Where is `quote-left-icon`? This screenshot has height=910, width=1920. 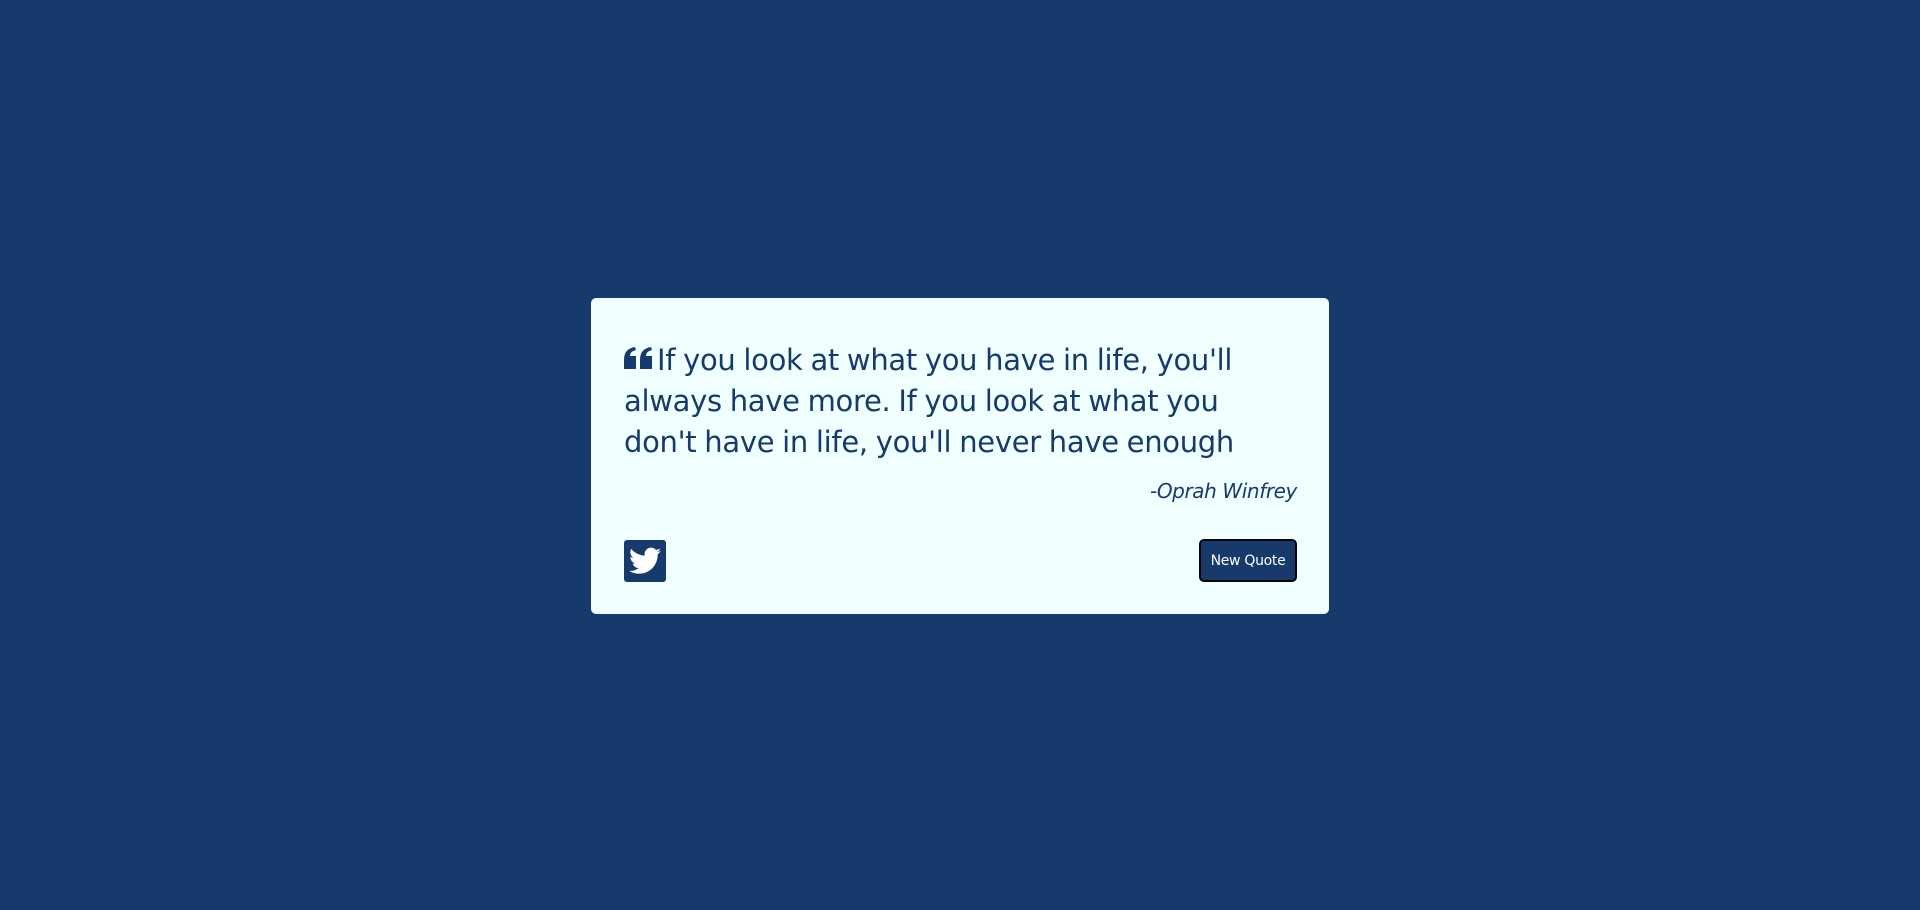
quote-left-icon is located at coordinates (638, 358).